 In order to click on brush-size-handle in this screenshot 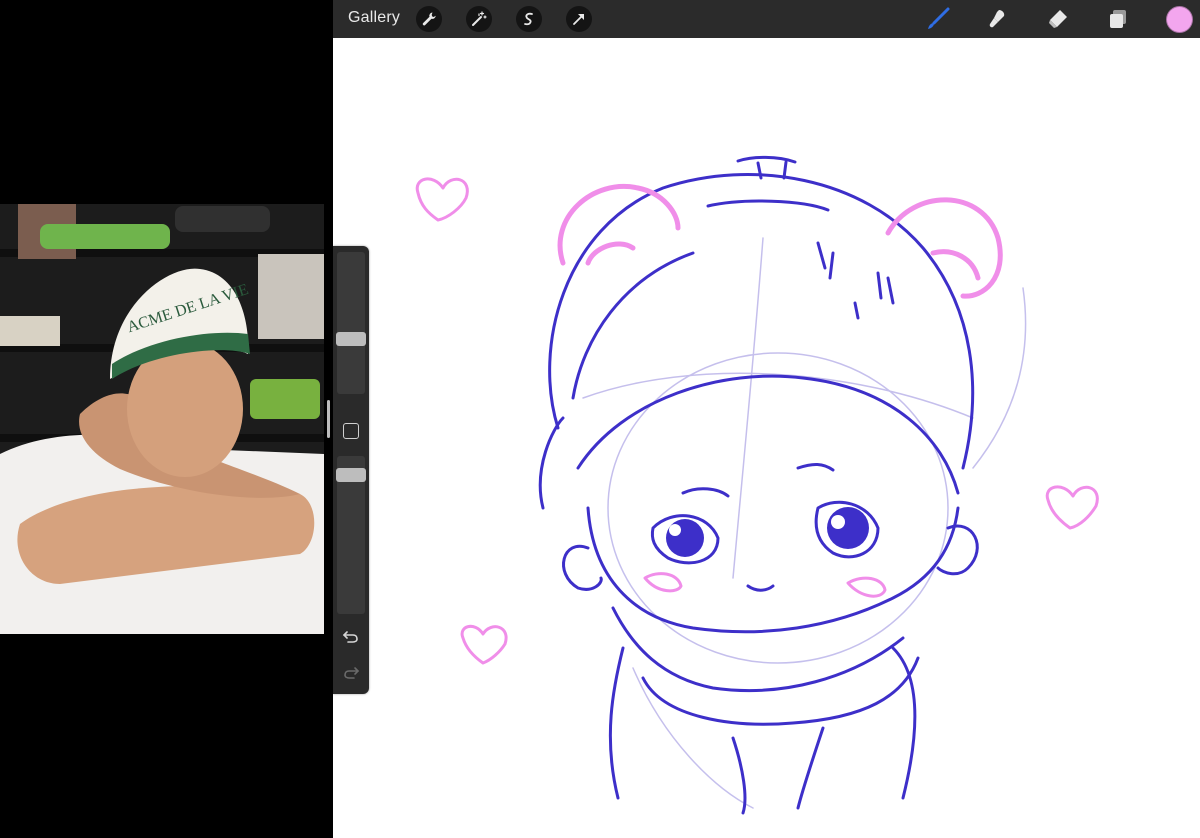, I will do `click(351, 339)`.